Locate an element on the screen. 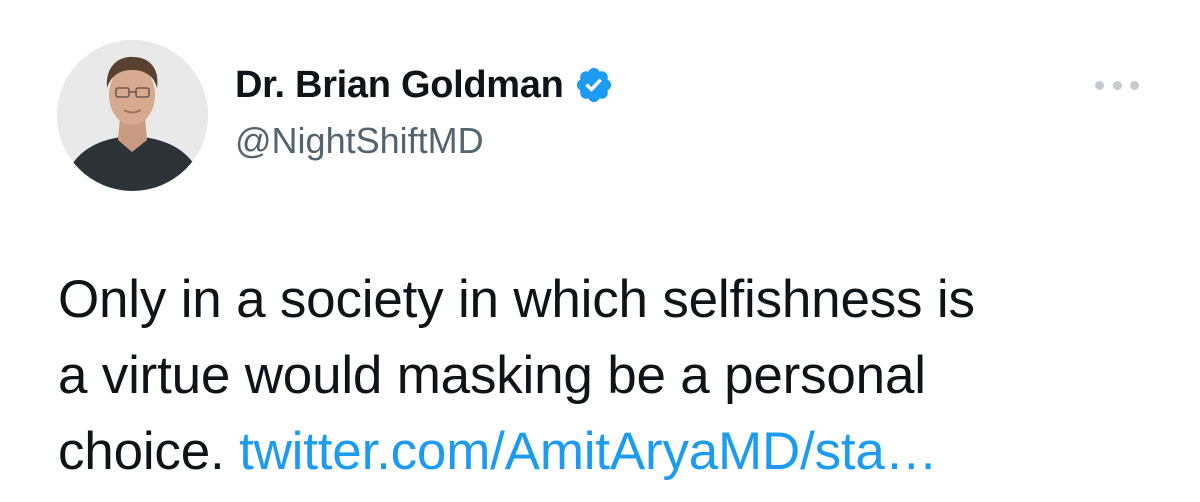 The image size is (1200, 502). avatar-image is located at coordinates (132, 115).